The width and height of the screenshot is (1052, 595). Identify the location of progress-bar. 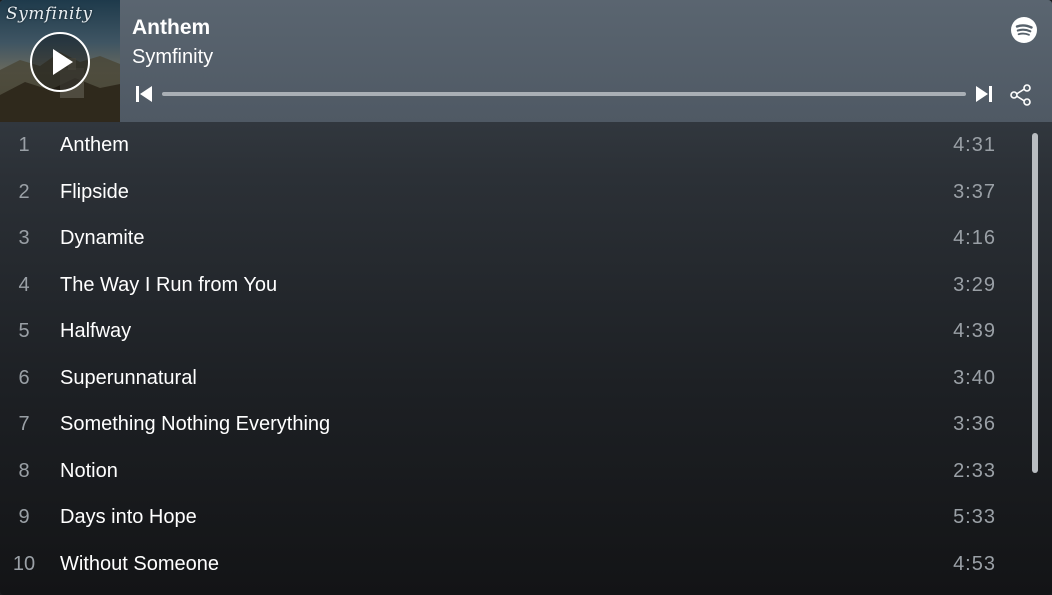
(564, 94).